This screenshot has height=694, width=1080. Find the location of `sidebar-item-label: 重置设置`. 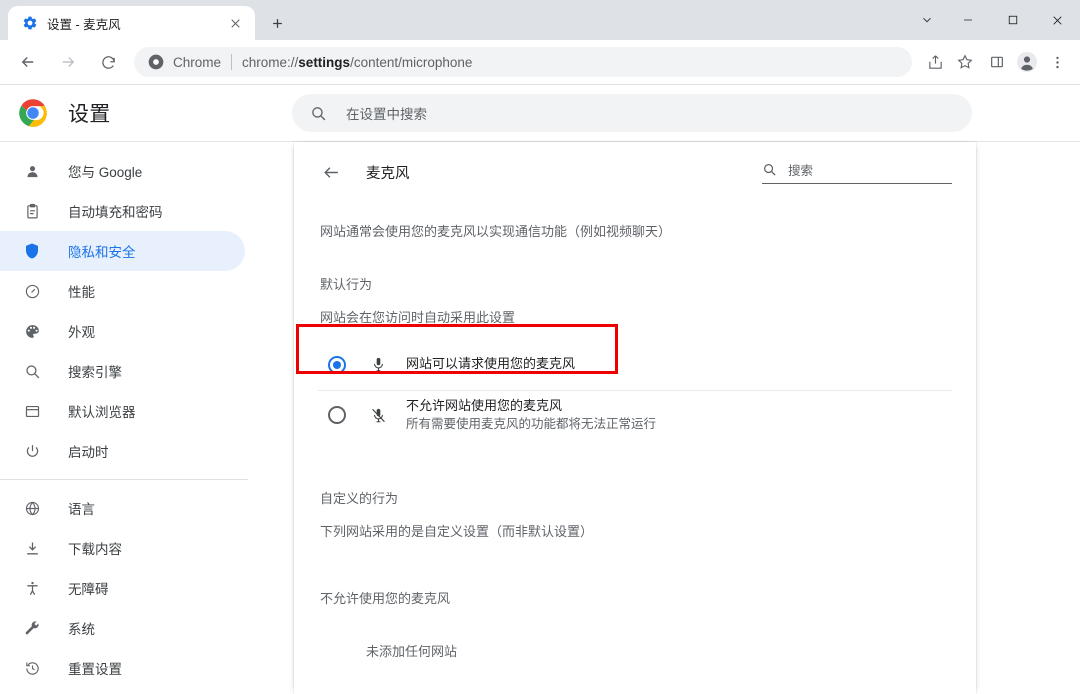

sidebar-item-label: 重置设置 is located at coordinates (95, 669).